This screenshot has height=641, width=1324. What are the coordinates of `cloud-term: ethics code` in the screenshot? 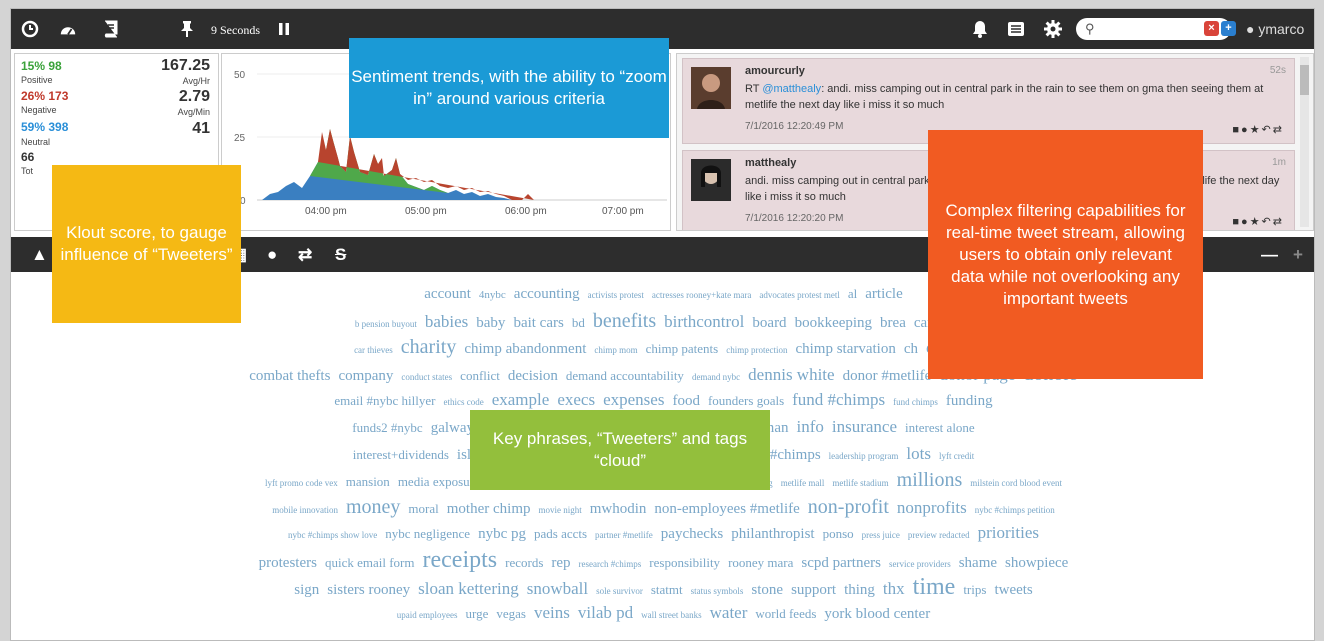 It's located at (463, 402).